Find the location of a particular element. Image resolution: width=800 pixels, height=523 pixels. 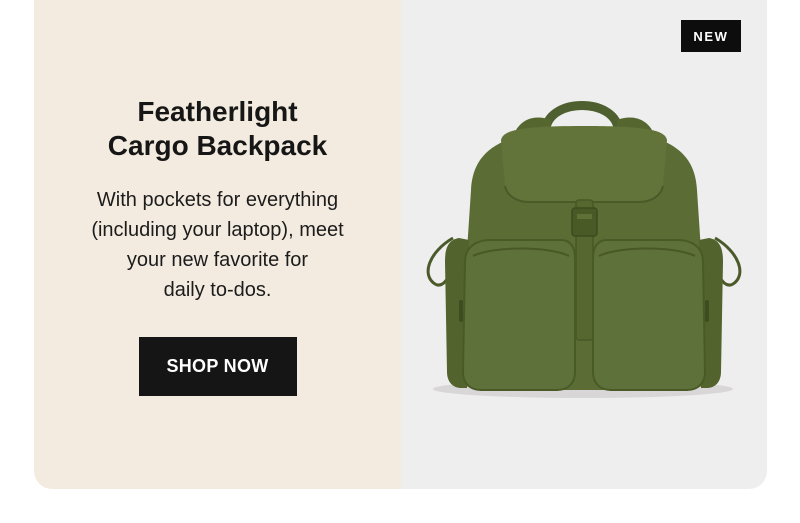

left-front-pocket is located at coordinates (518, 315).